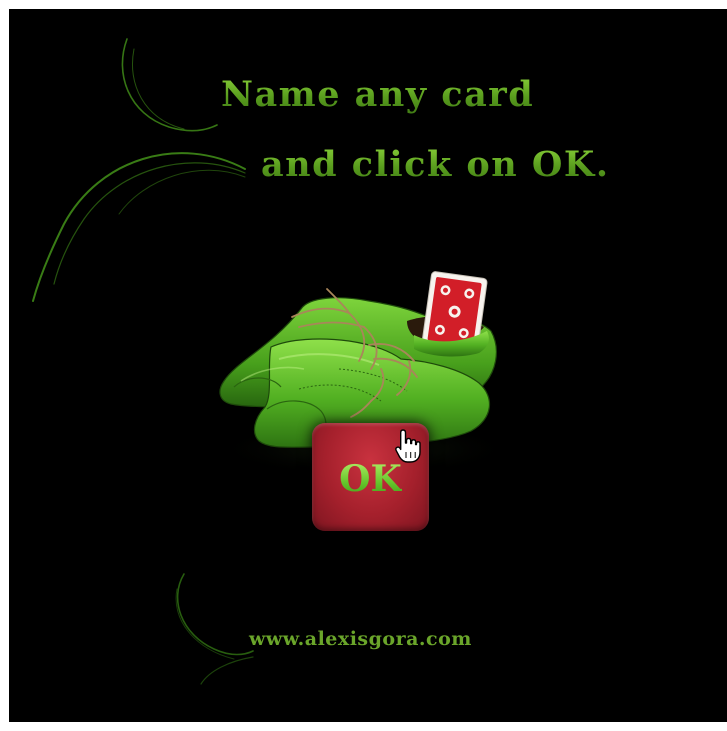 Image resolution: width=727 pixels, height=731 pixels. Describe the element at coordinates (370, 479) in the screenshot. I see `ok-button-label: OK` at that location.